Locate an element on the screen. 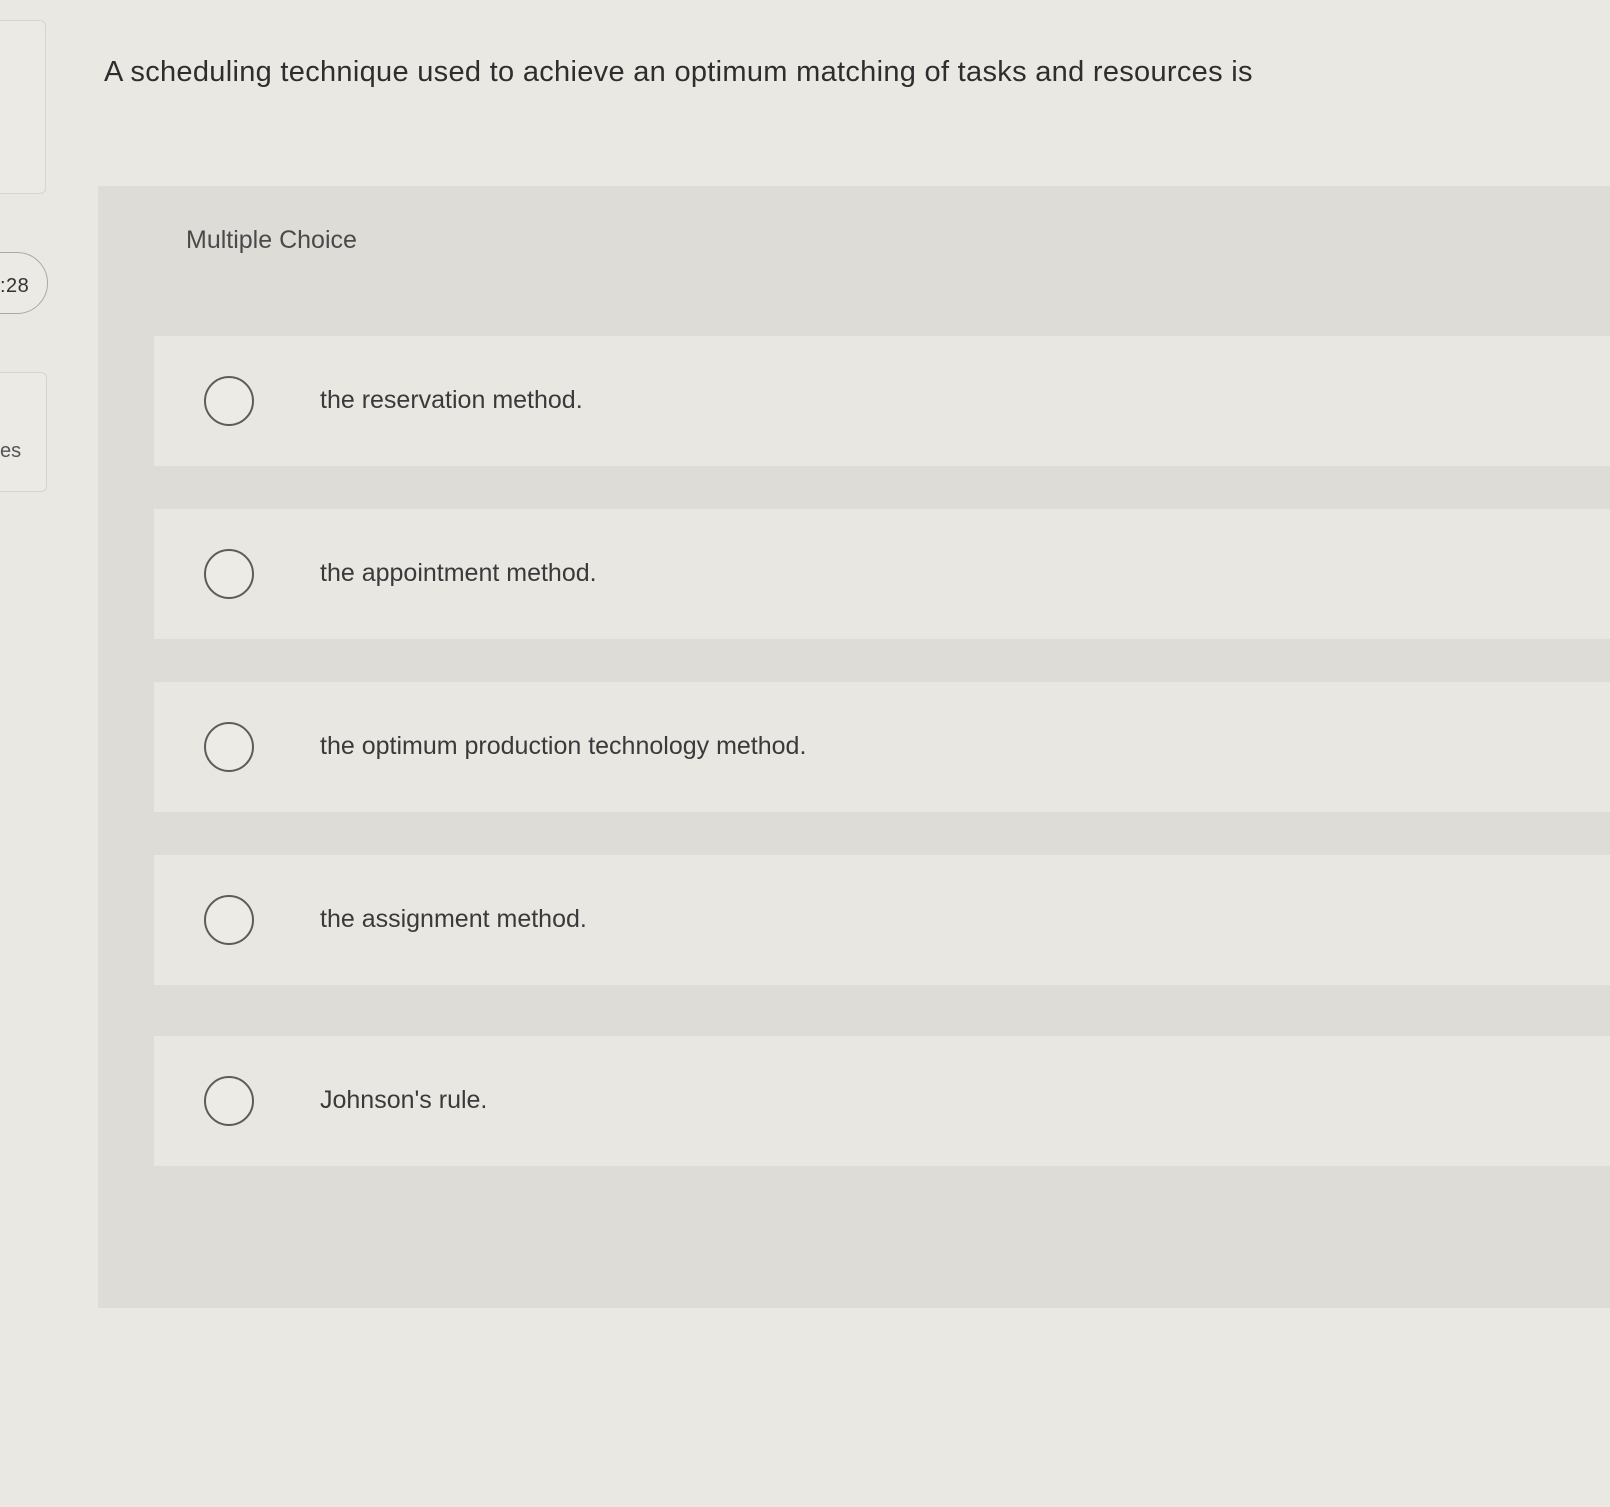  left-rail: :28 es is located at coordinates (24, 753).